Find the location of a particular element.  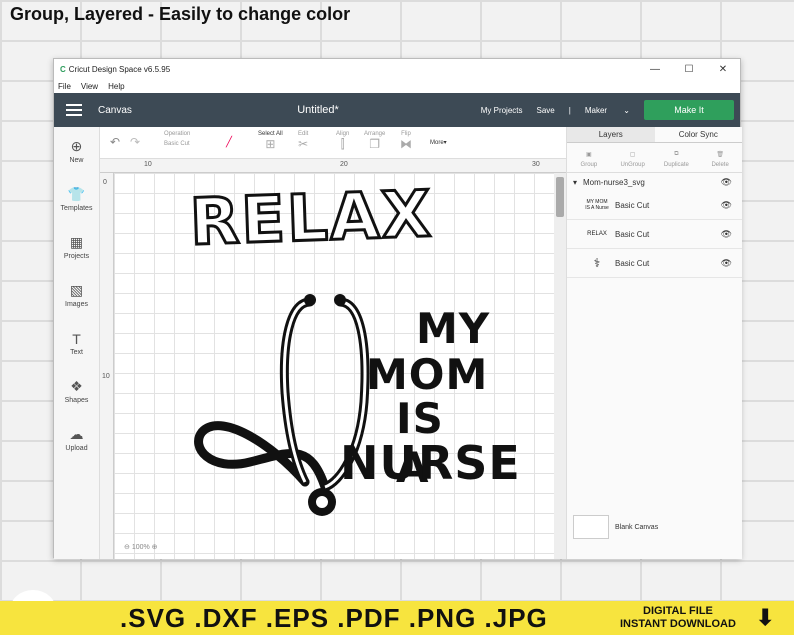

relax-text: RELAX is located at coordinates (311, 218).